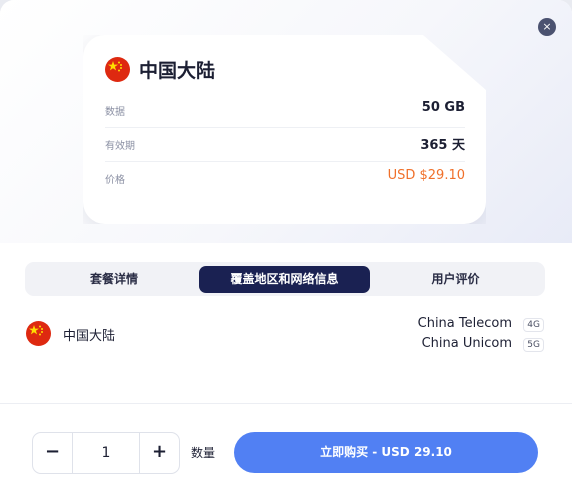 This screenshot has height=500, width=572. What do you see at coordinates (285, 179) in the screenshot?
I see `price-row: 价格 USD $29.10` at bounding box center [285, 179].